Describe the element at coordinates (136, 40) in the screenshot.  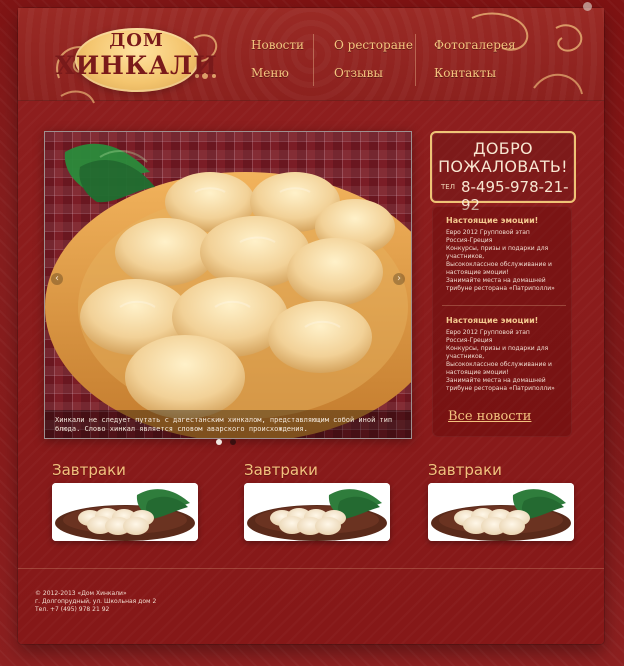
I see `logo-line-1: ДОМ` at that location.